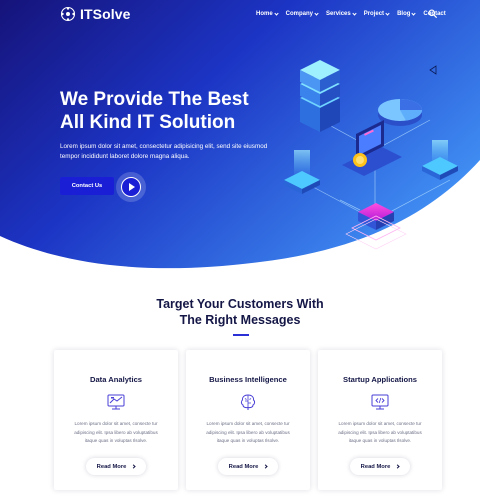 This screenshot has height=500, width=480. What do you see at coordinates (105, 14) in the screenshot?
I see `brand-name: ITSolve` at bounding box center [105, 14].